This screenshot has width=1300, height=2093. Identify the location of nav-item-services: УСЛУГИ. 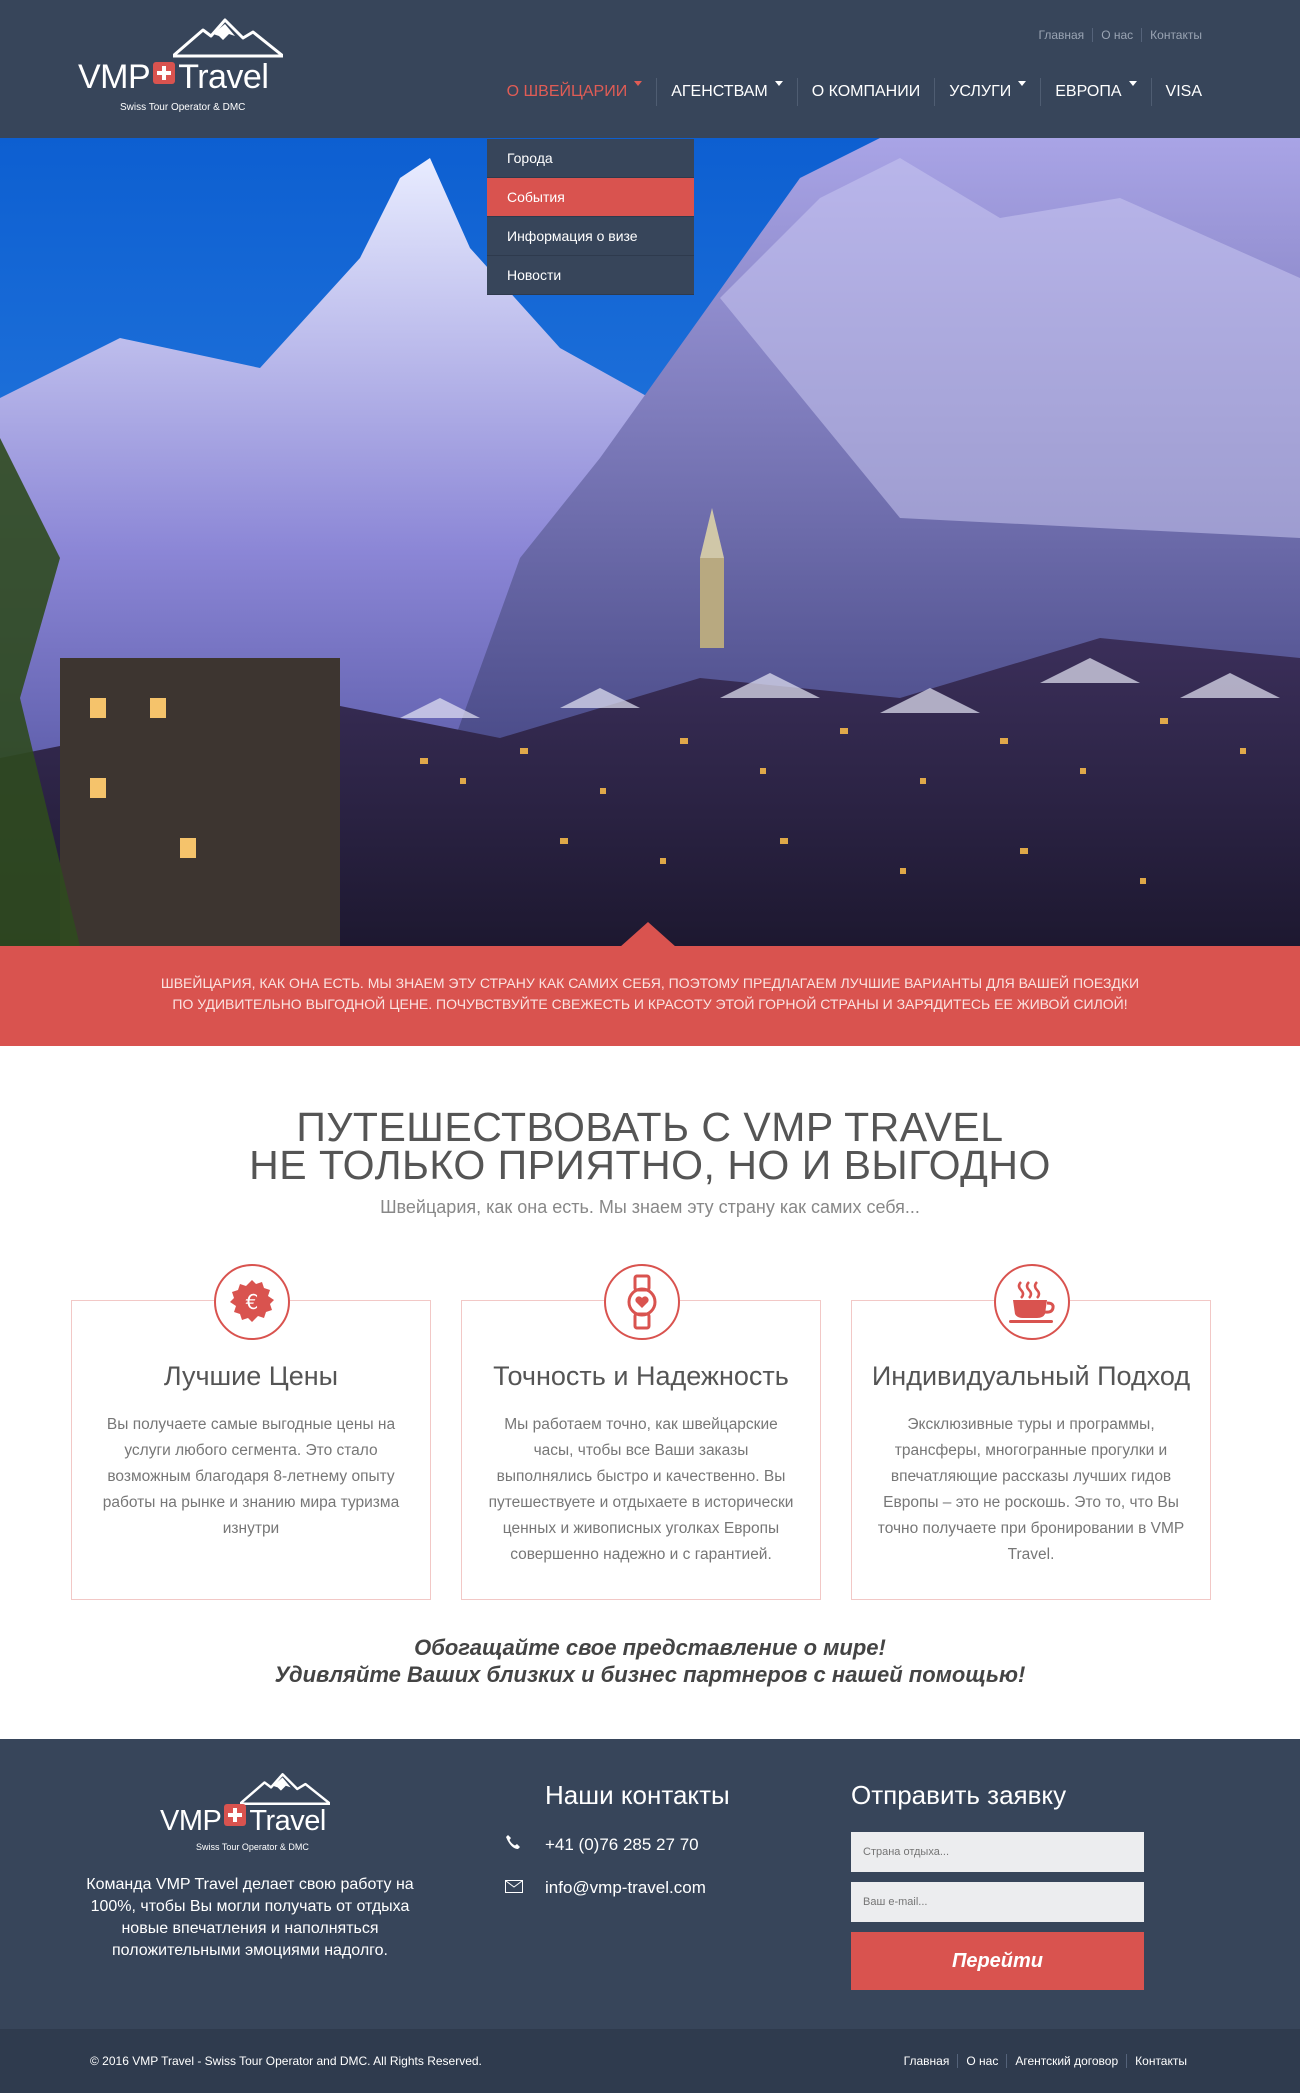
(987, 92).